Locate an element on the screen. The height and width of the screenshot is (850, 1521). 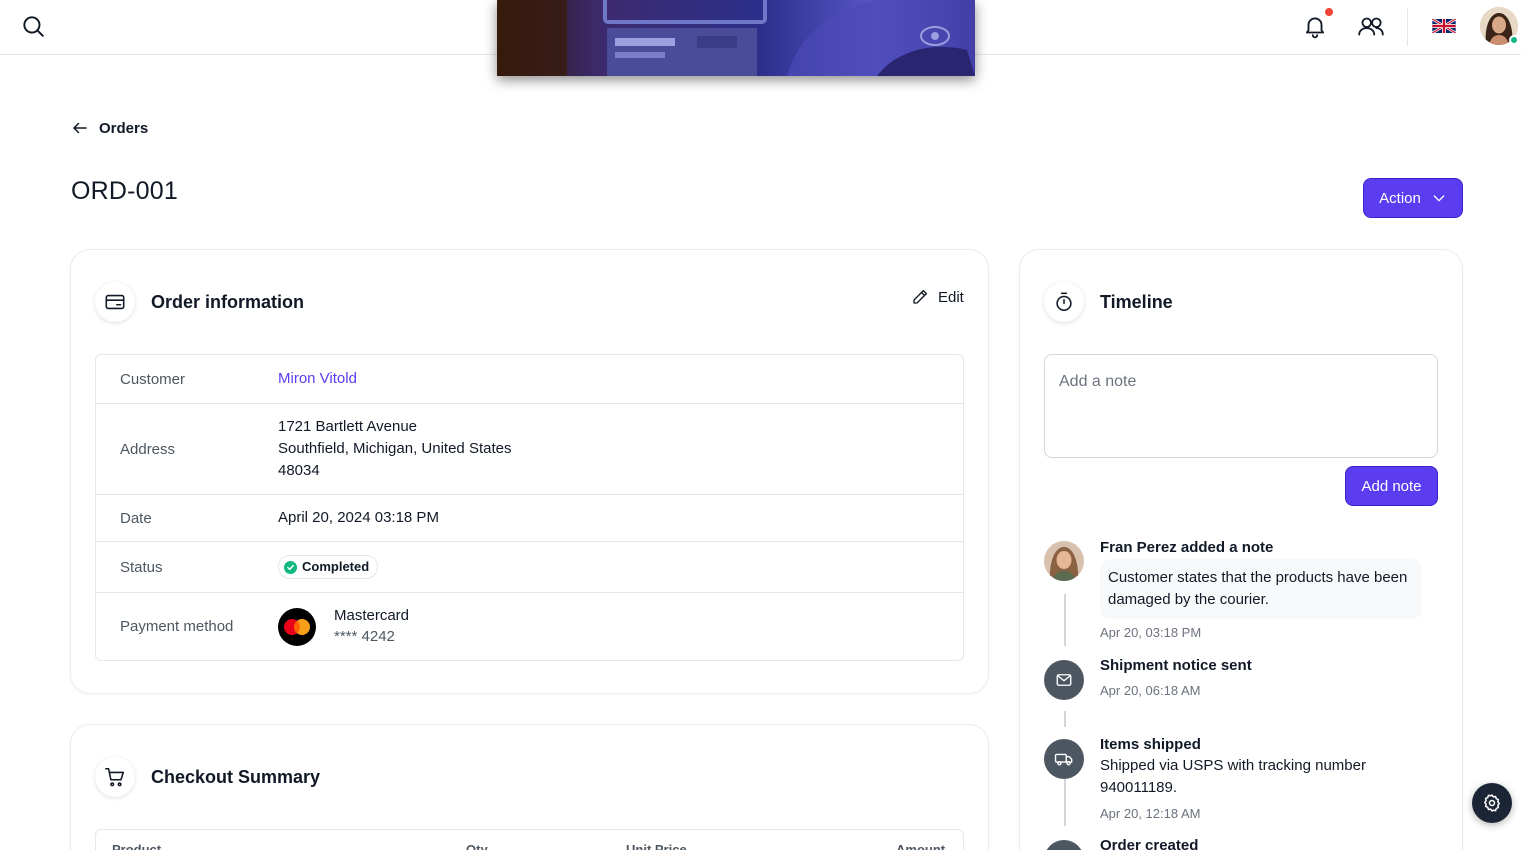
gear-icon is located at coordinates (1492, 803).